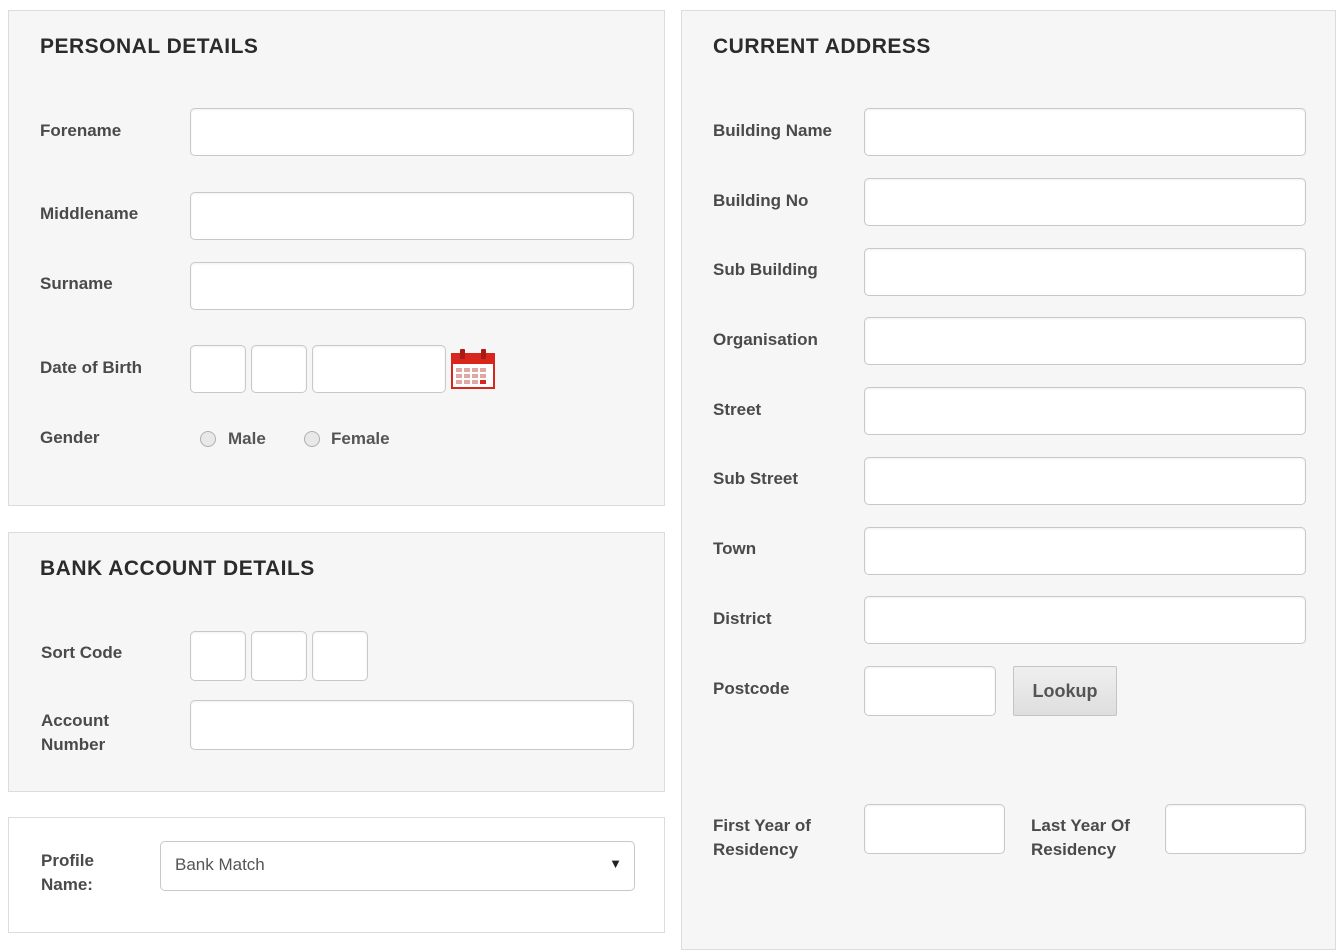  What do you see at coordinates (91, 367) in the screenshot?
I see `dob-label: Date of Birth` at bounding box center [91, 367].